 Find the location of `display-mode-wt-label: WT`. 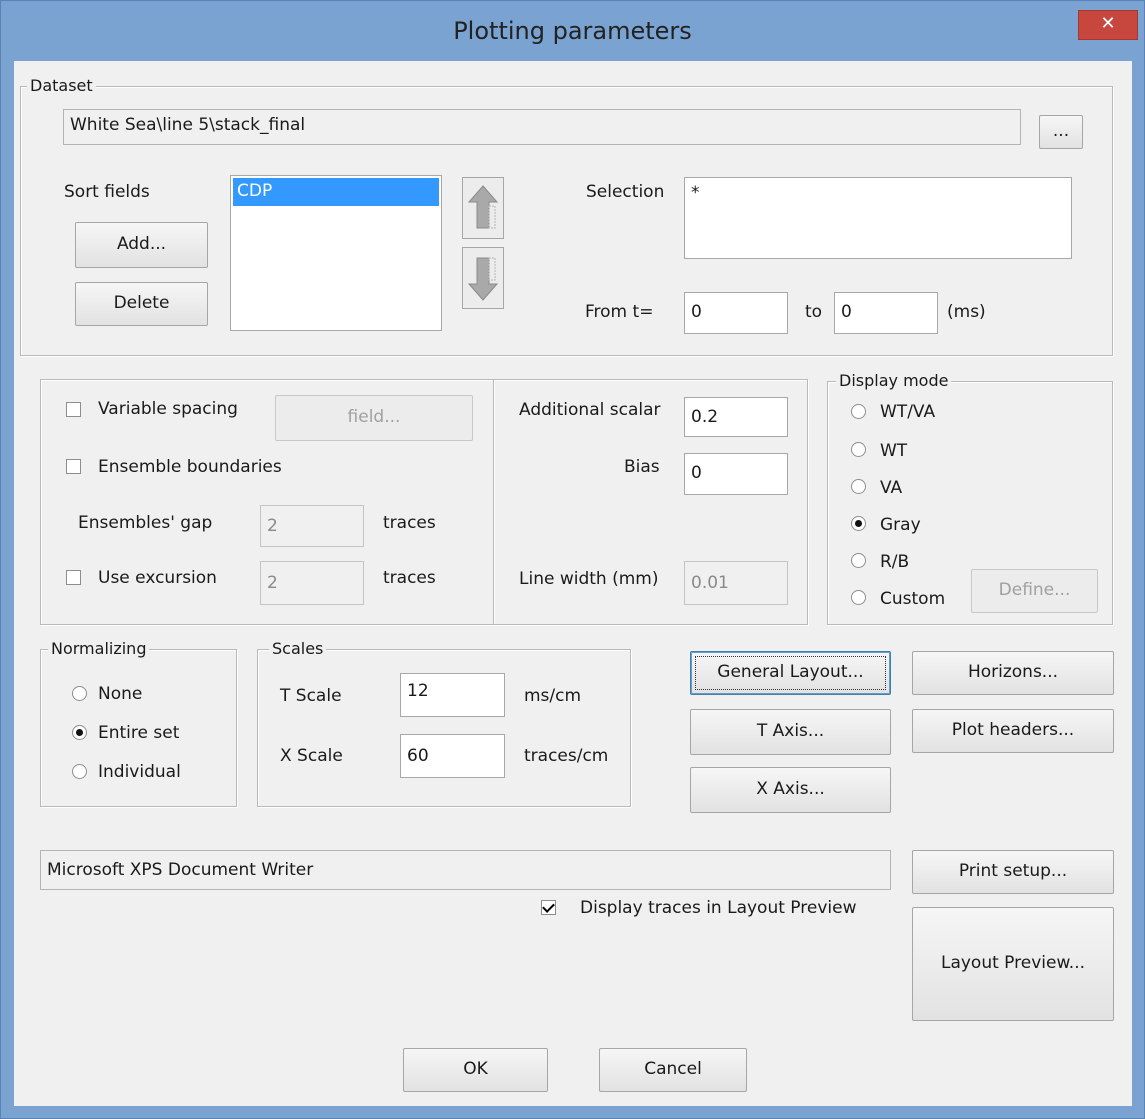

display-mode-wt-label: WT is located at coordinates (894, 451).